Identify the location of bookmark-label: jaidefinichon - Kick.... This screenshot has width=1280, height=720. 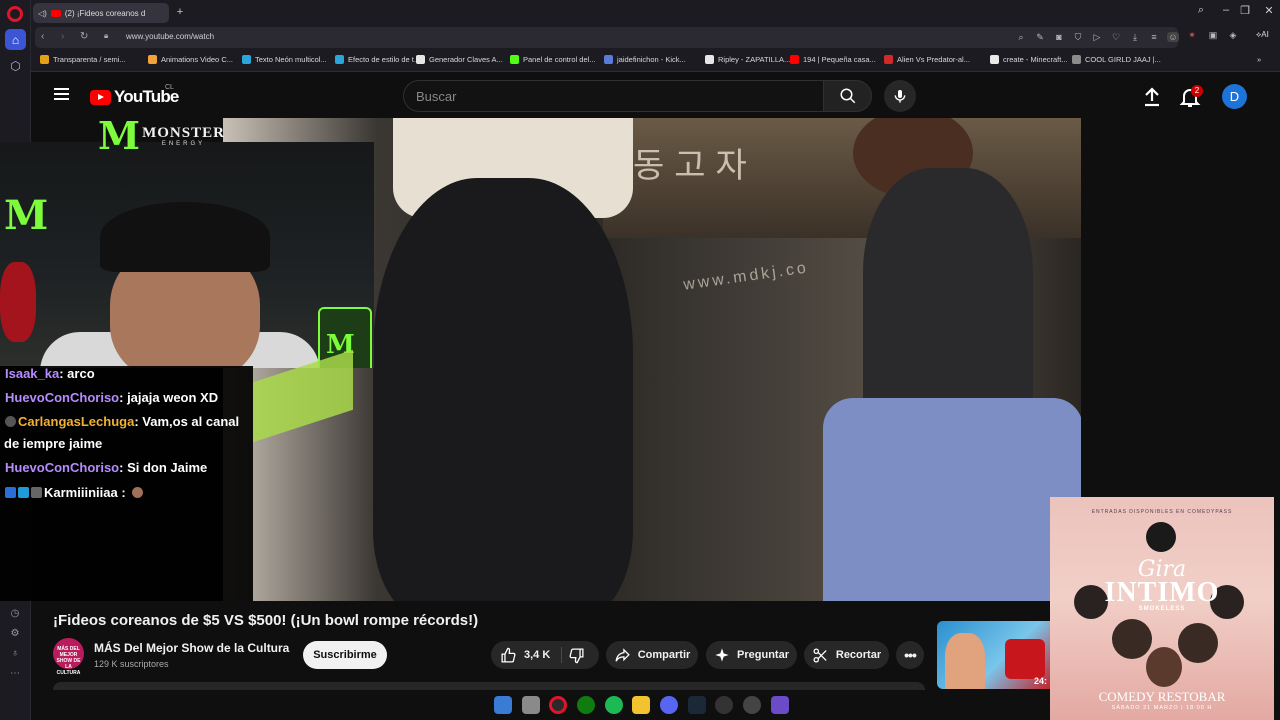
(651, 59).